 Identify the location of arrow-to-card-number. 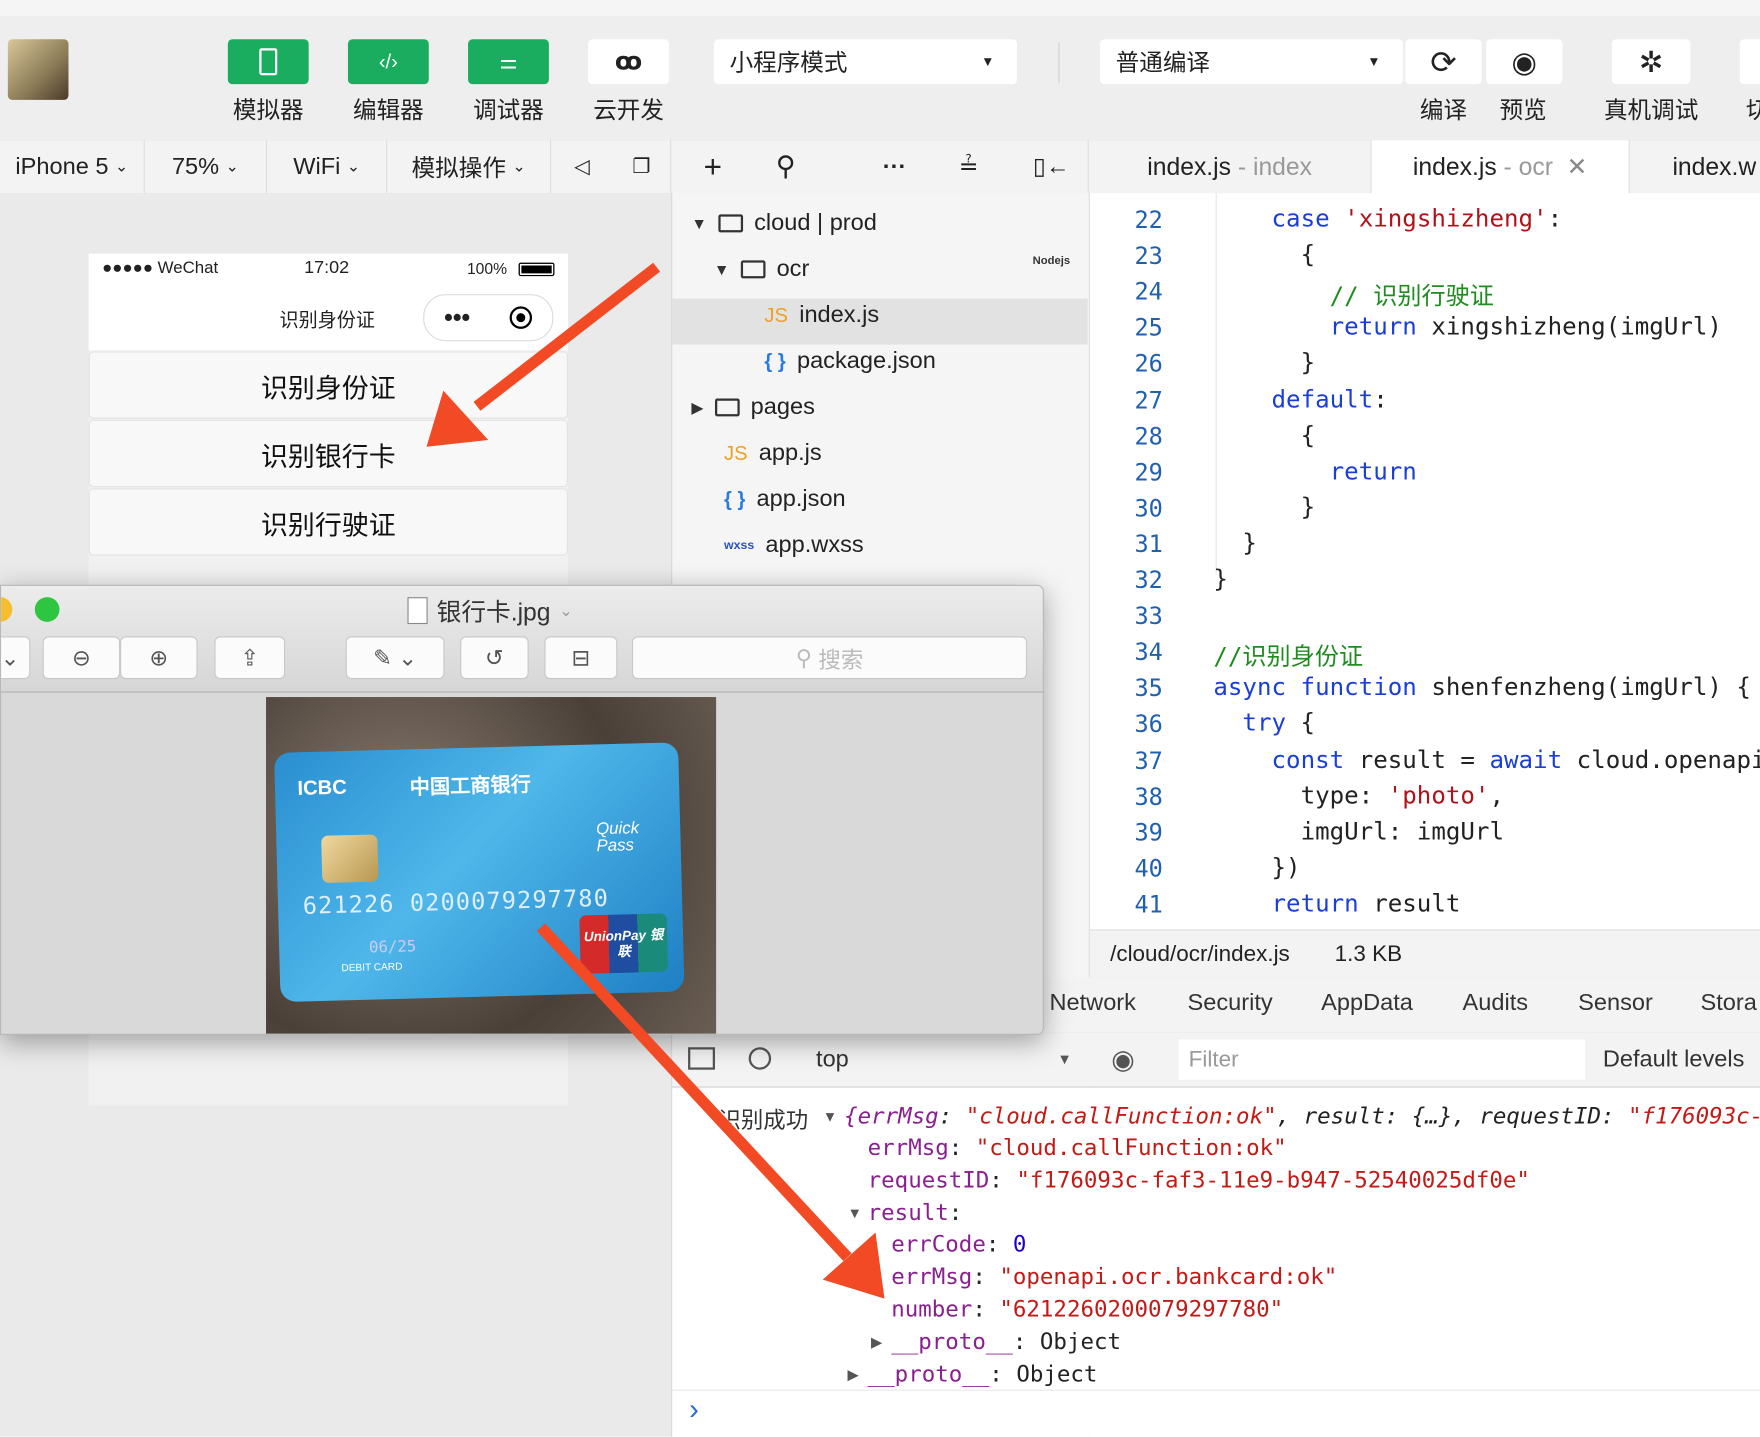
(710, 1111).